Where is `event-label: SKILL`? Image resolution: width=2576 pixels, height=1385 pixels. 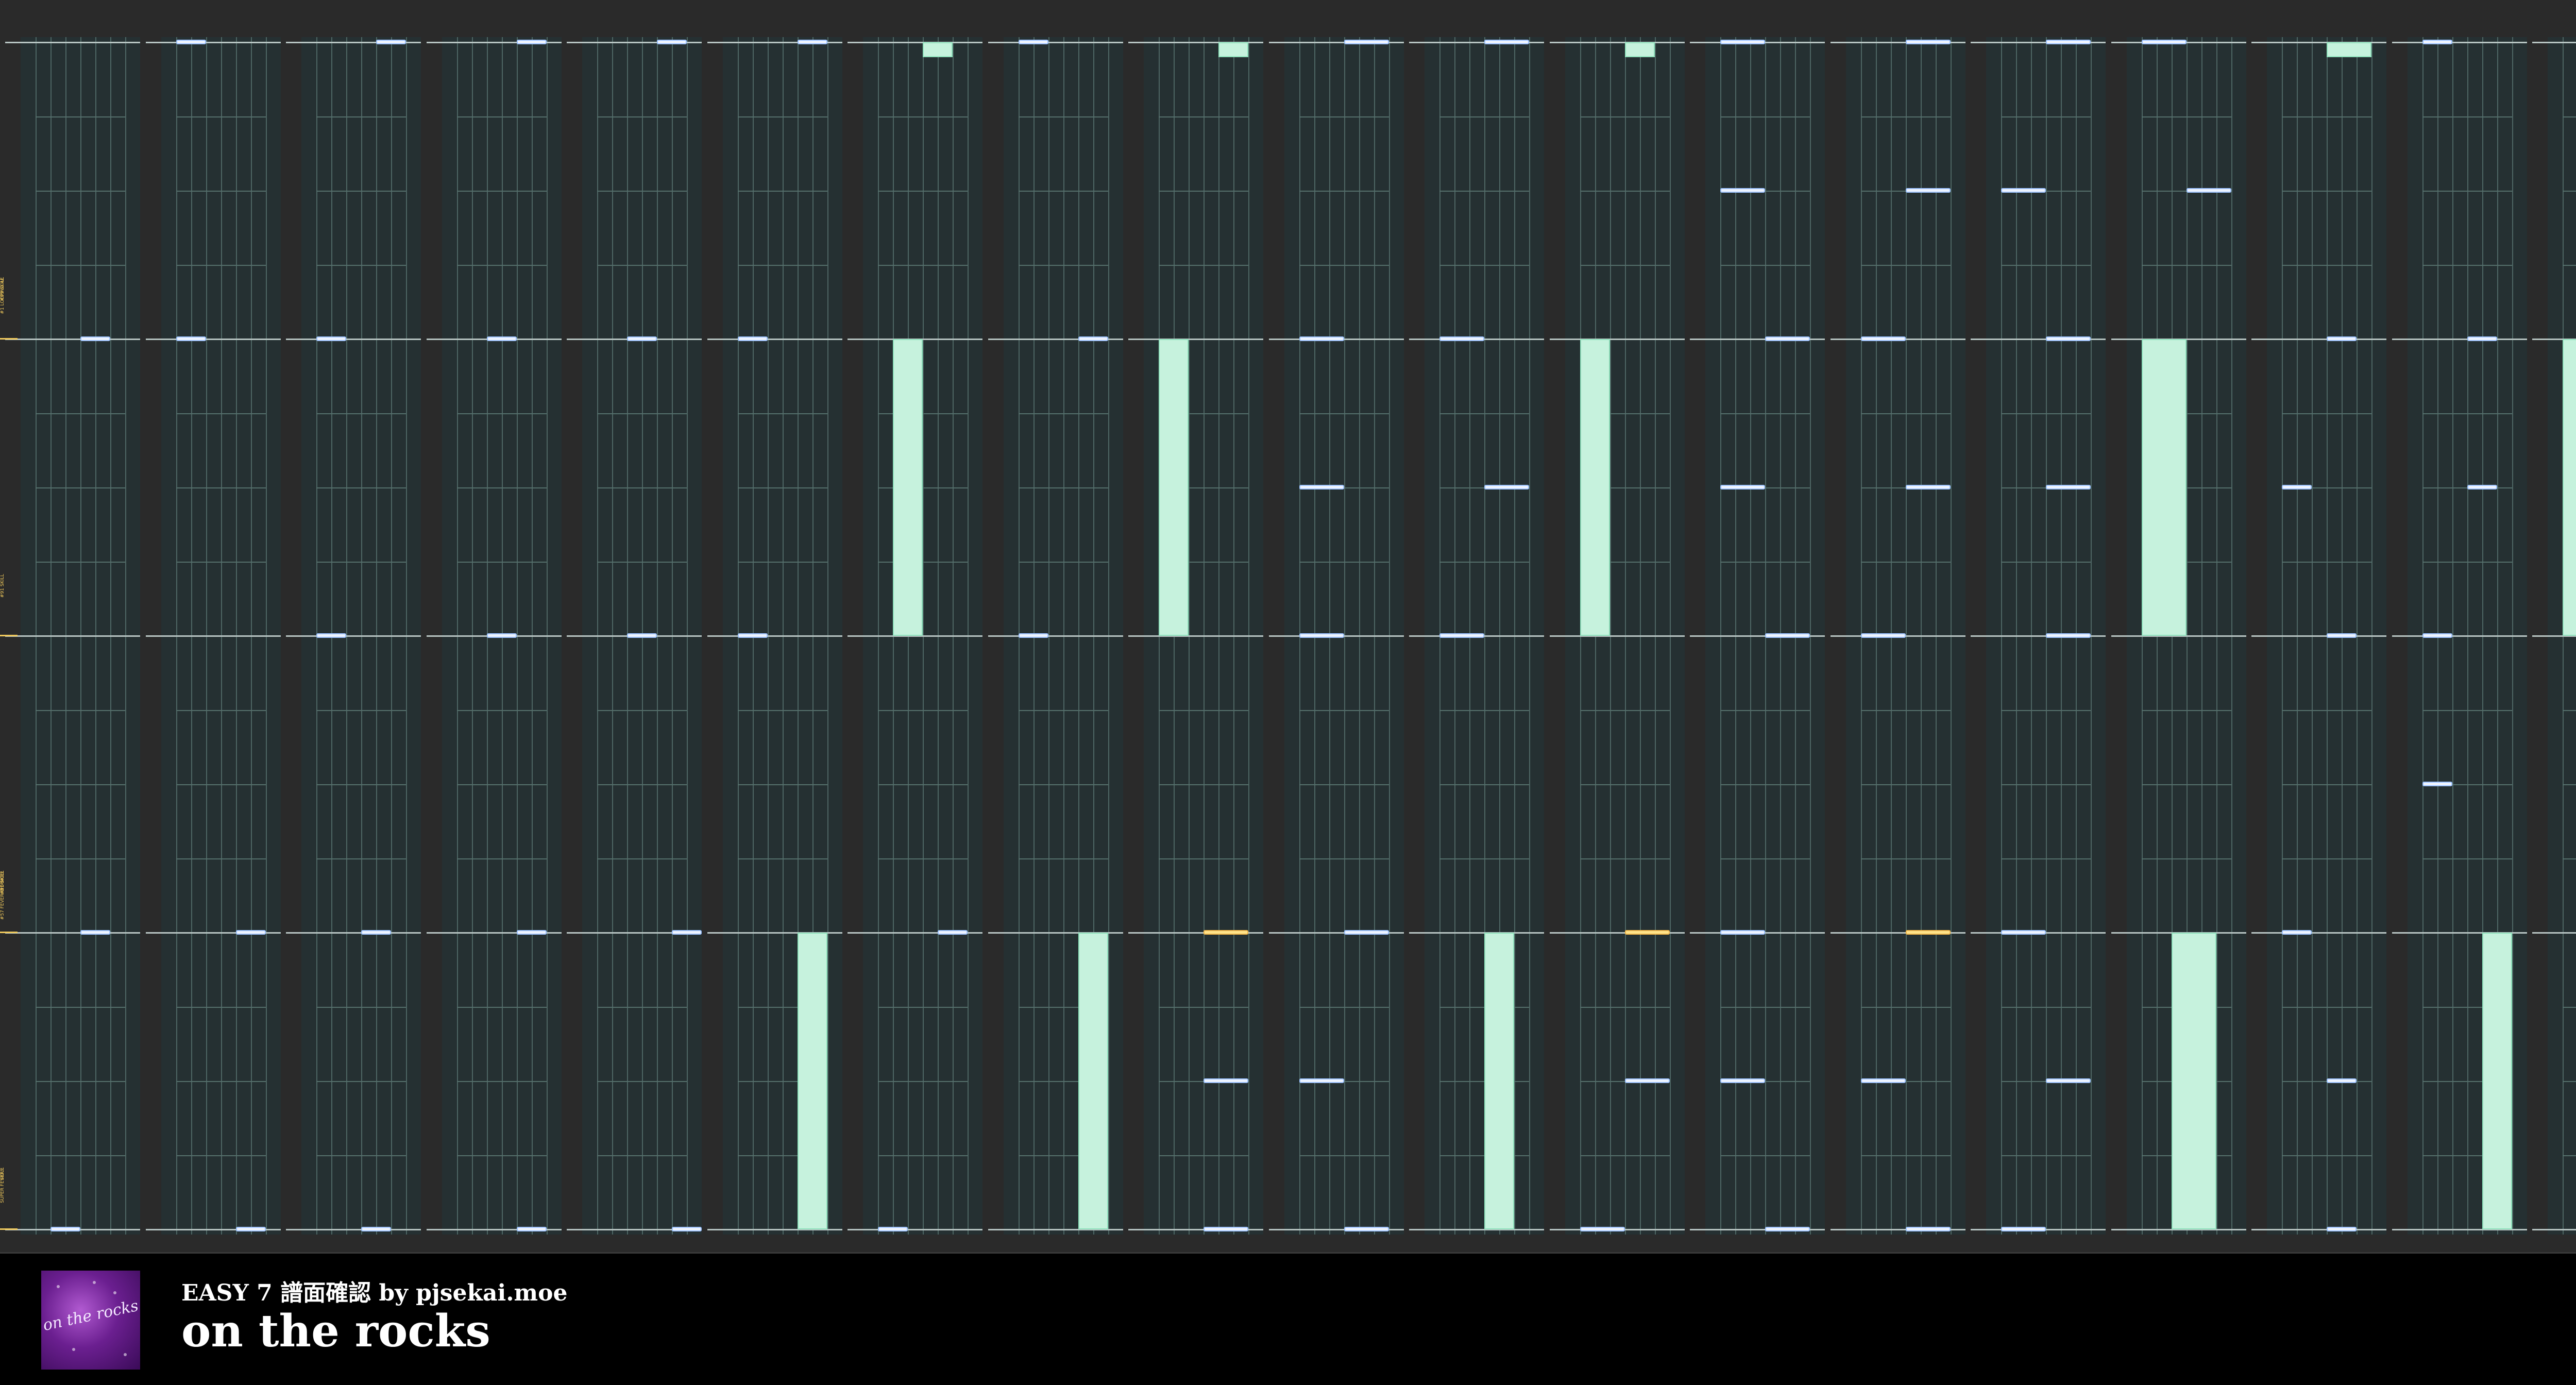 event-label: SKILL is located at coordinates (2, 1174).